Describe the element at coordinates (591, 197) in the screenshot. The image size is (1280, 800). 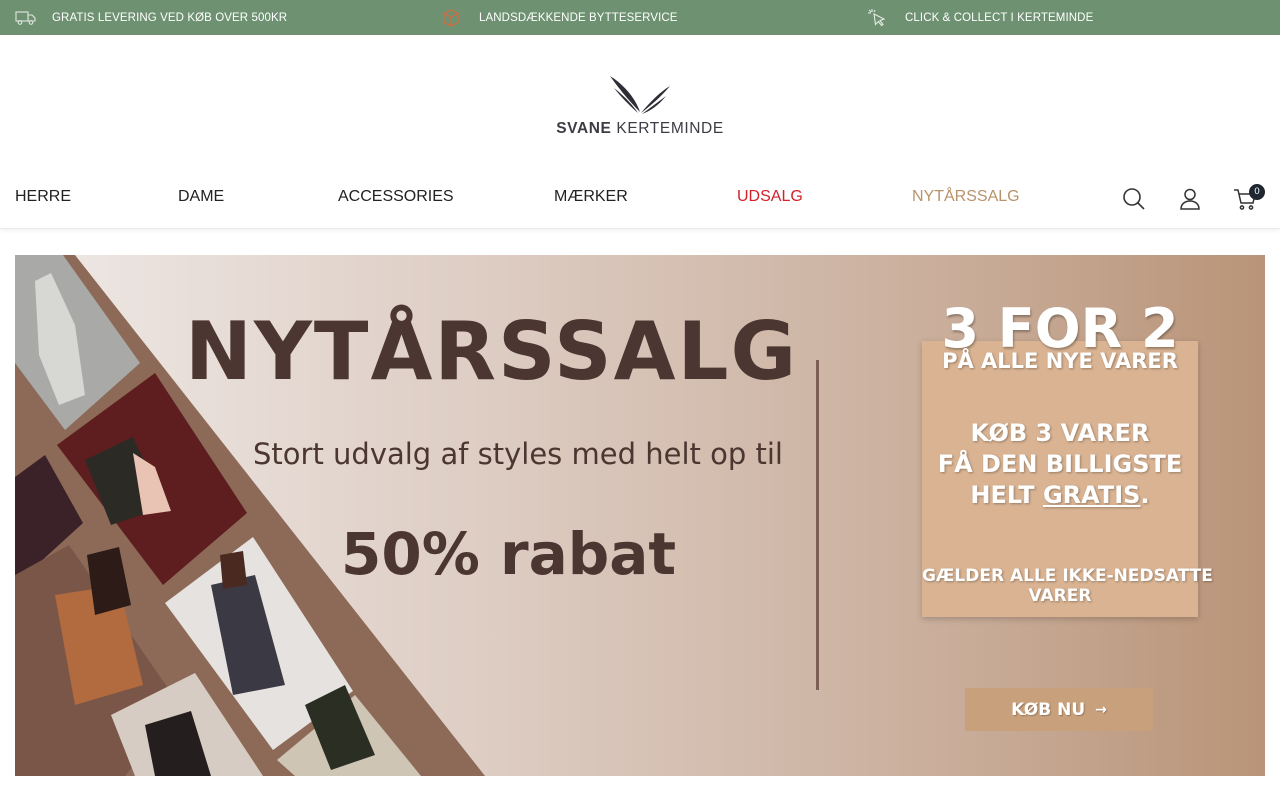
I see `nav-item-maerker: MÆRKER` at that location.